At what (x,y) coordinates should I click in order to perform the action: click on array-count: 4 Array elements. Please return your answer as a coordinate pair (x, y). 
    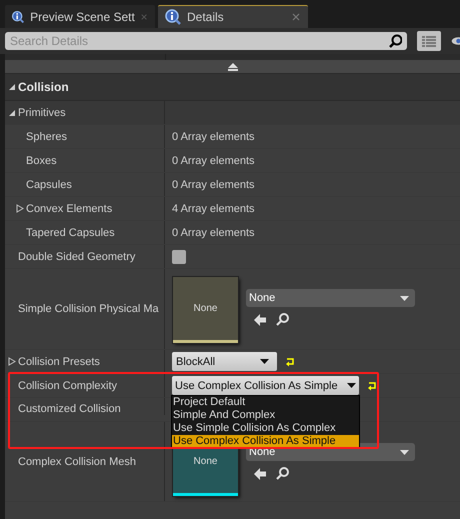
    Looking at the image, I should click on (213, 208).